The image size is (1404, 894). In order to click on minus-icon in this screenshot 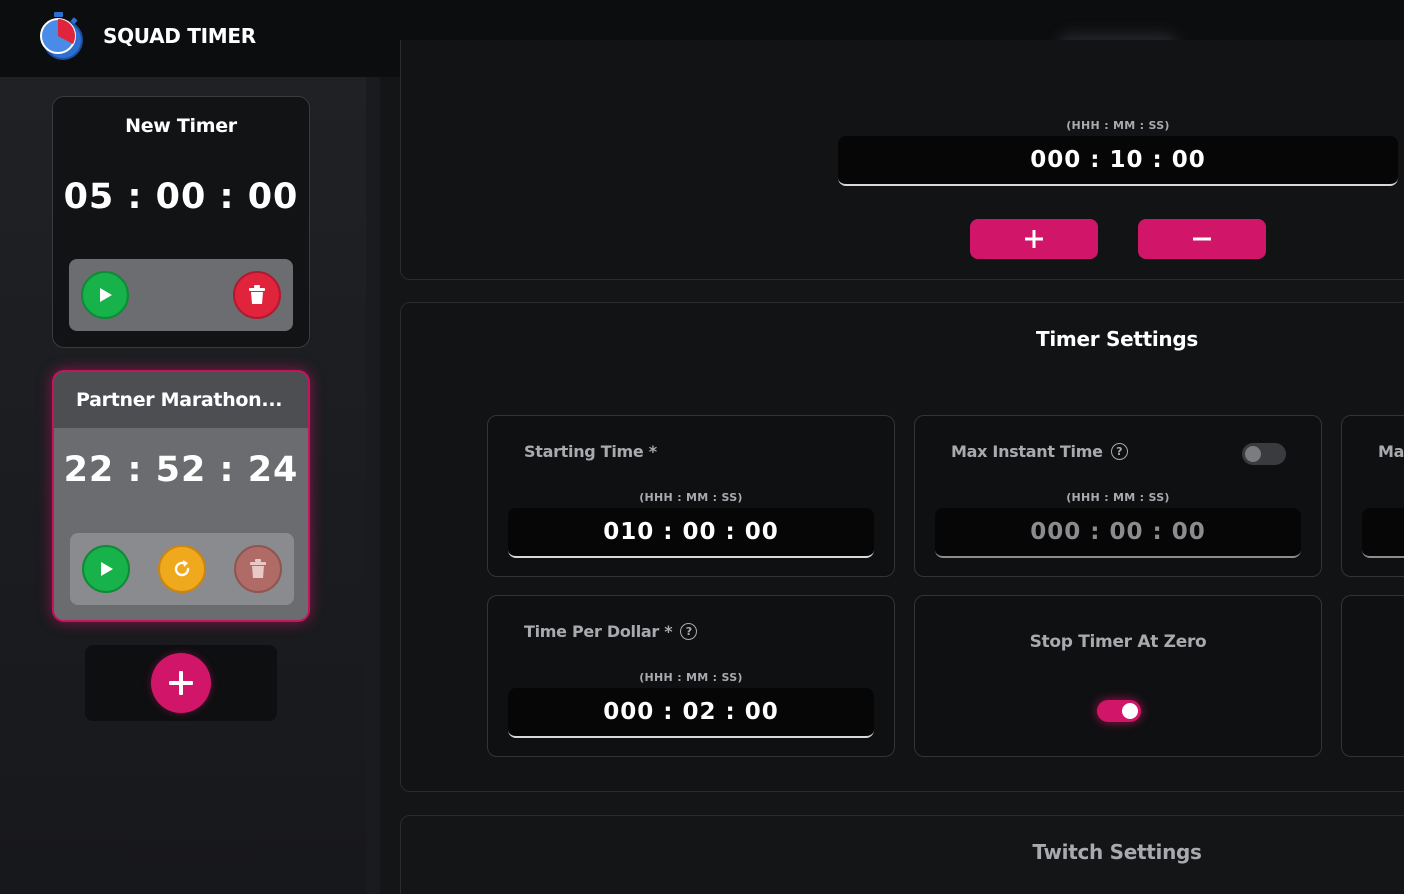, I will do `click(1202, 239)`.